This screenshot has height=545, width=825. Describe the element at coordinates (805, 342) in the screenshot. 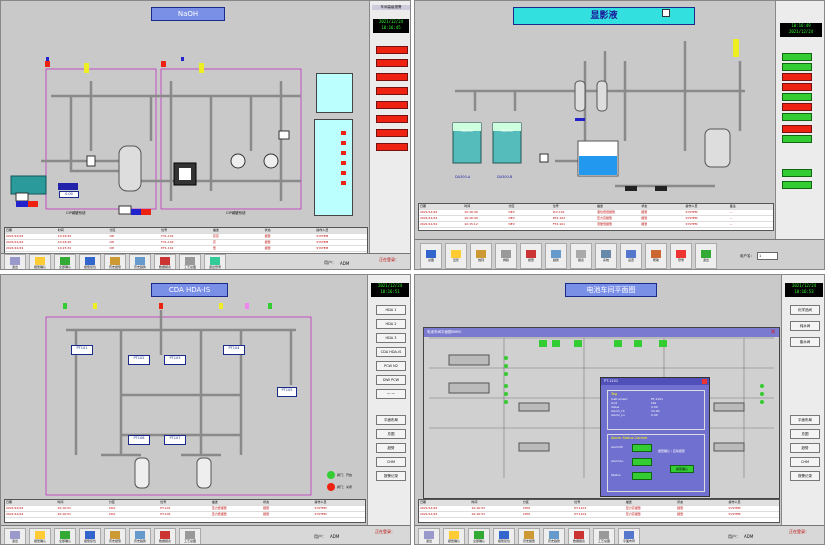

I see `nav-waste-room: 废水间` at that location.